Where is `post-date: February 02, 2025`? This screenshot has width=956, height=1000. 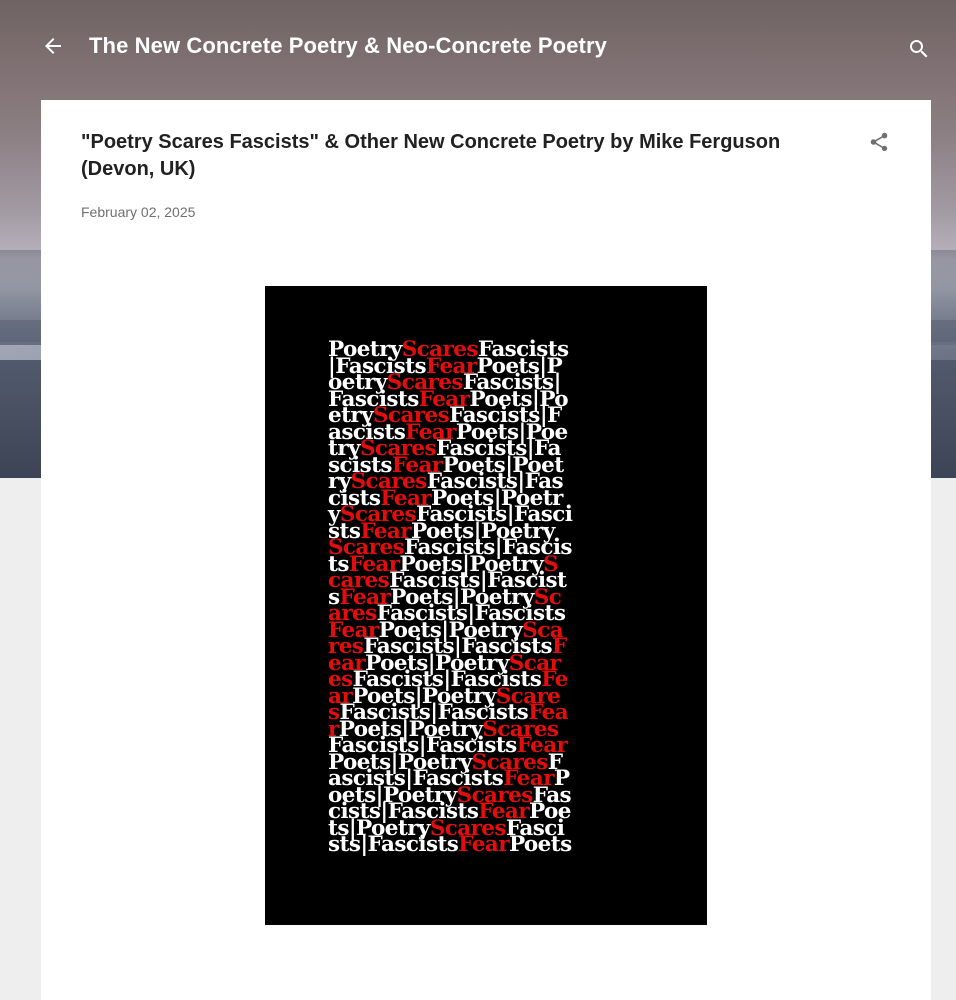
post-date: February 02, 2025 is located at coordinates (138, 212).